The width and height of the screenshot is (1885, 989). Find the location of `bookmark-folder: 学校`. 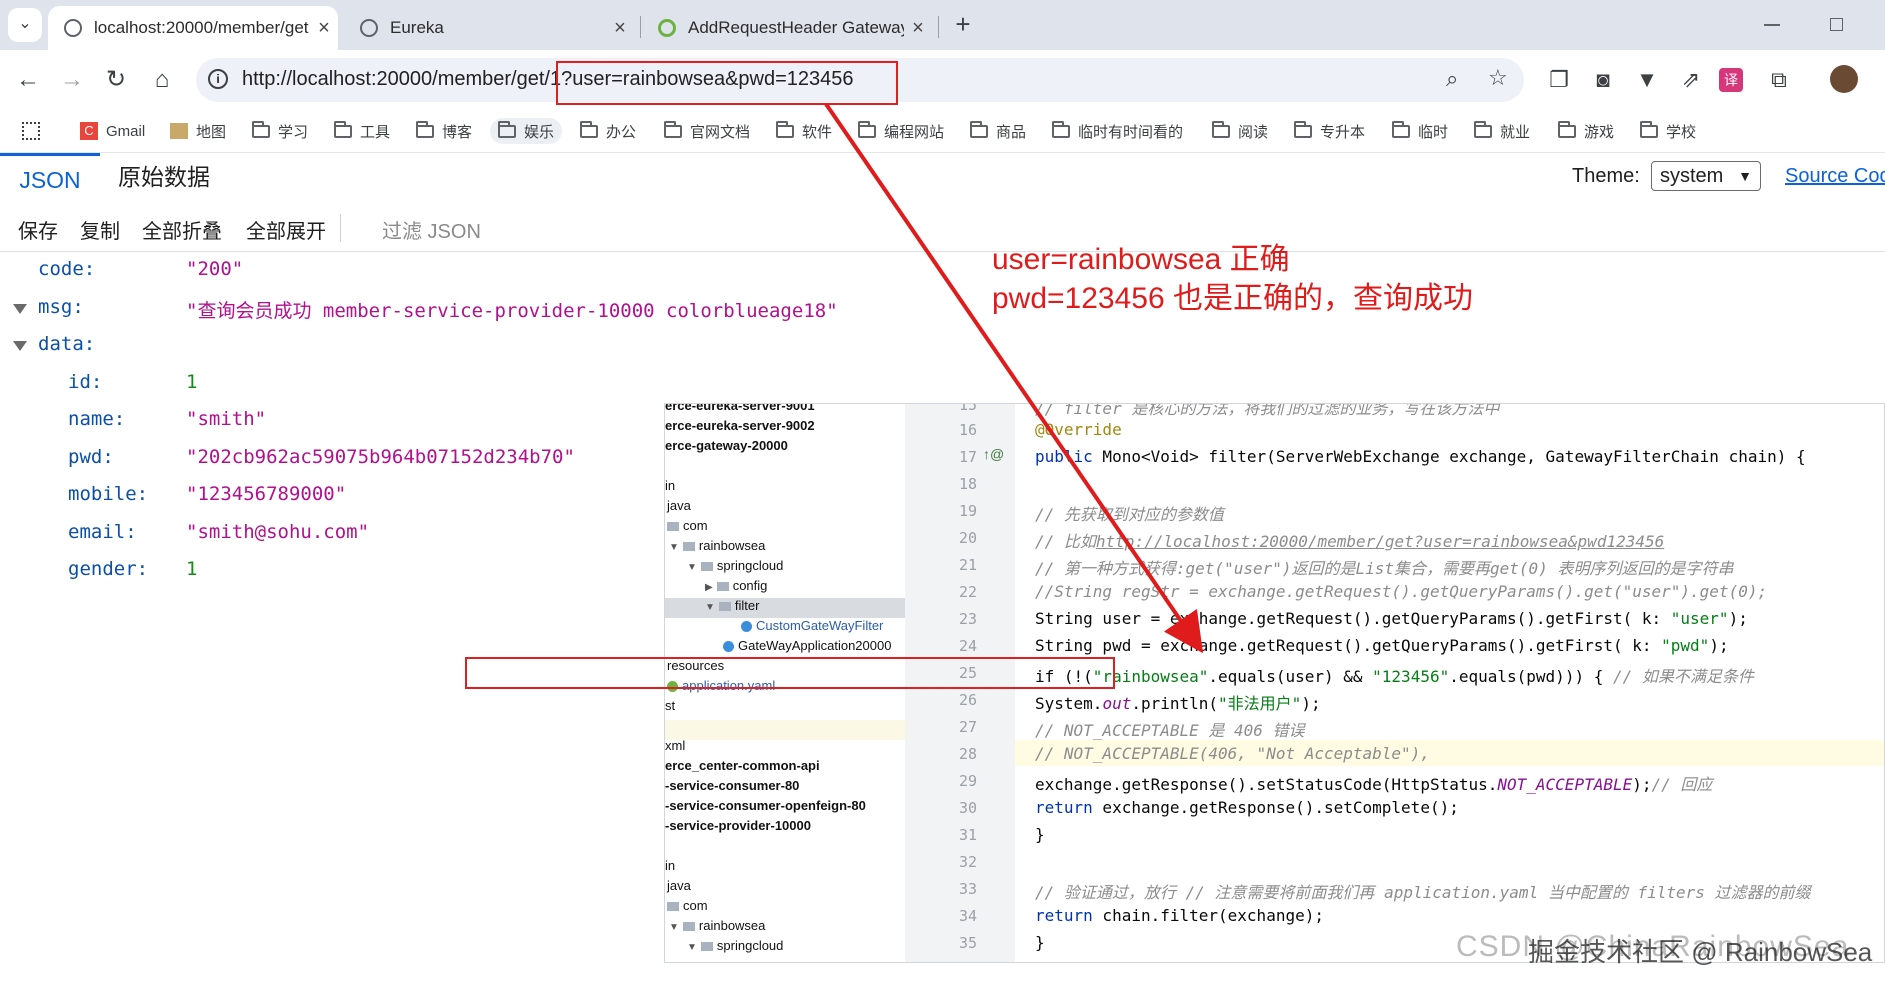

bookmark-folder: 学校 is located at coordinates (1668, 131).